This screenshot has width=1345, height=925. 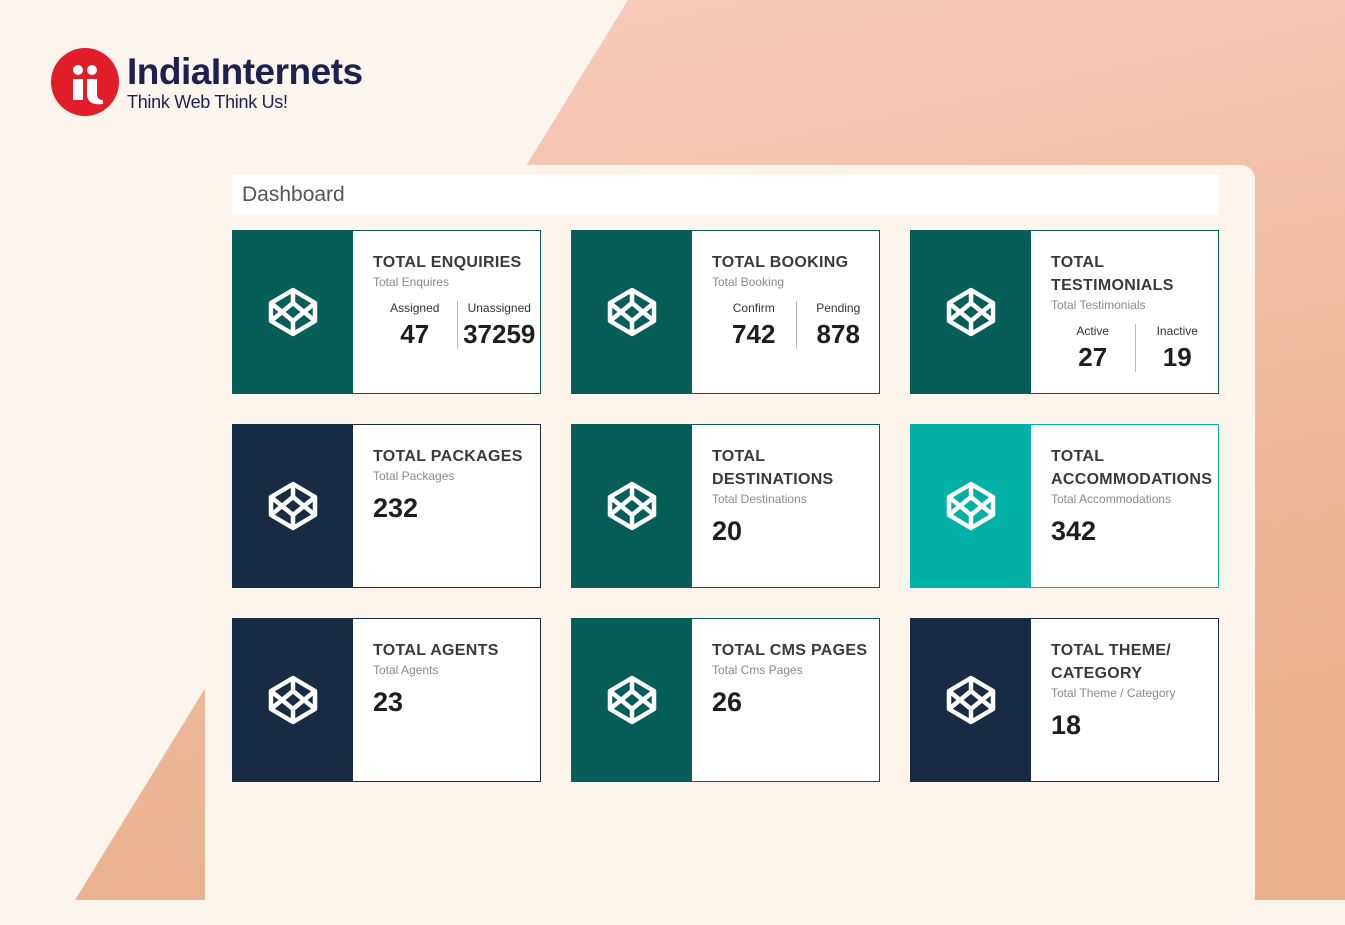 I want to click on page-title: Dashboard, so click(x=293, y=194).